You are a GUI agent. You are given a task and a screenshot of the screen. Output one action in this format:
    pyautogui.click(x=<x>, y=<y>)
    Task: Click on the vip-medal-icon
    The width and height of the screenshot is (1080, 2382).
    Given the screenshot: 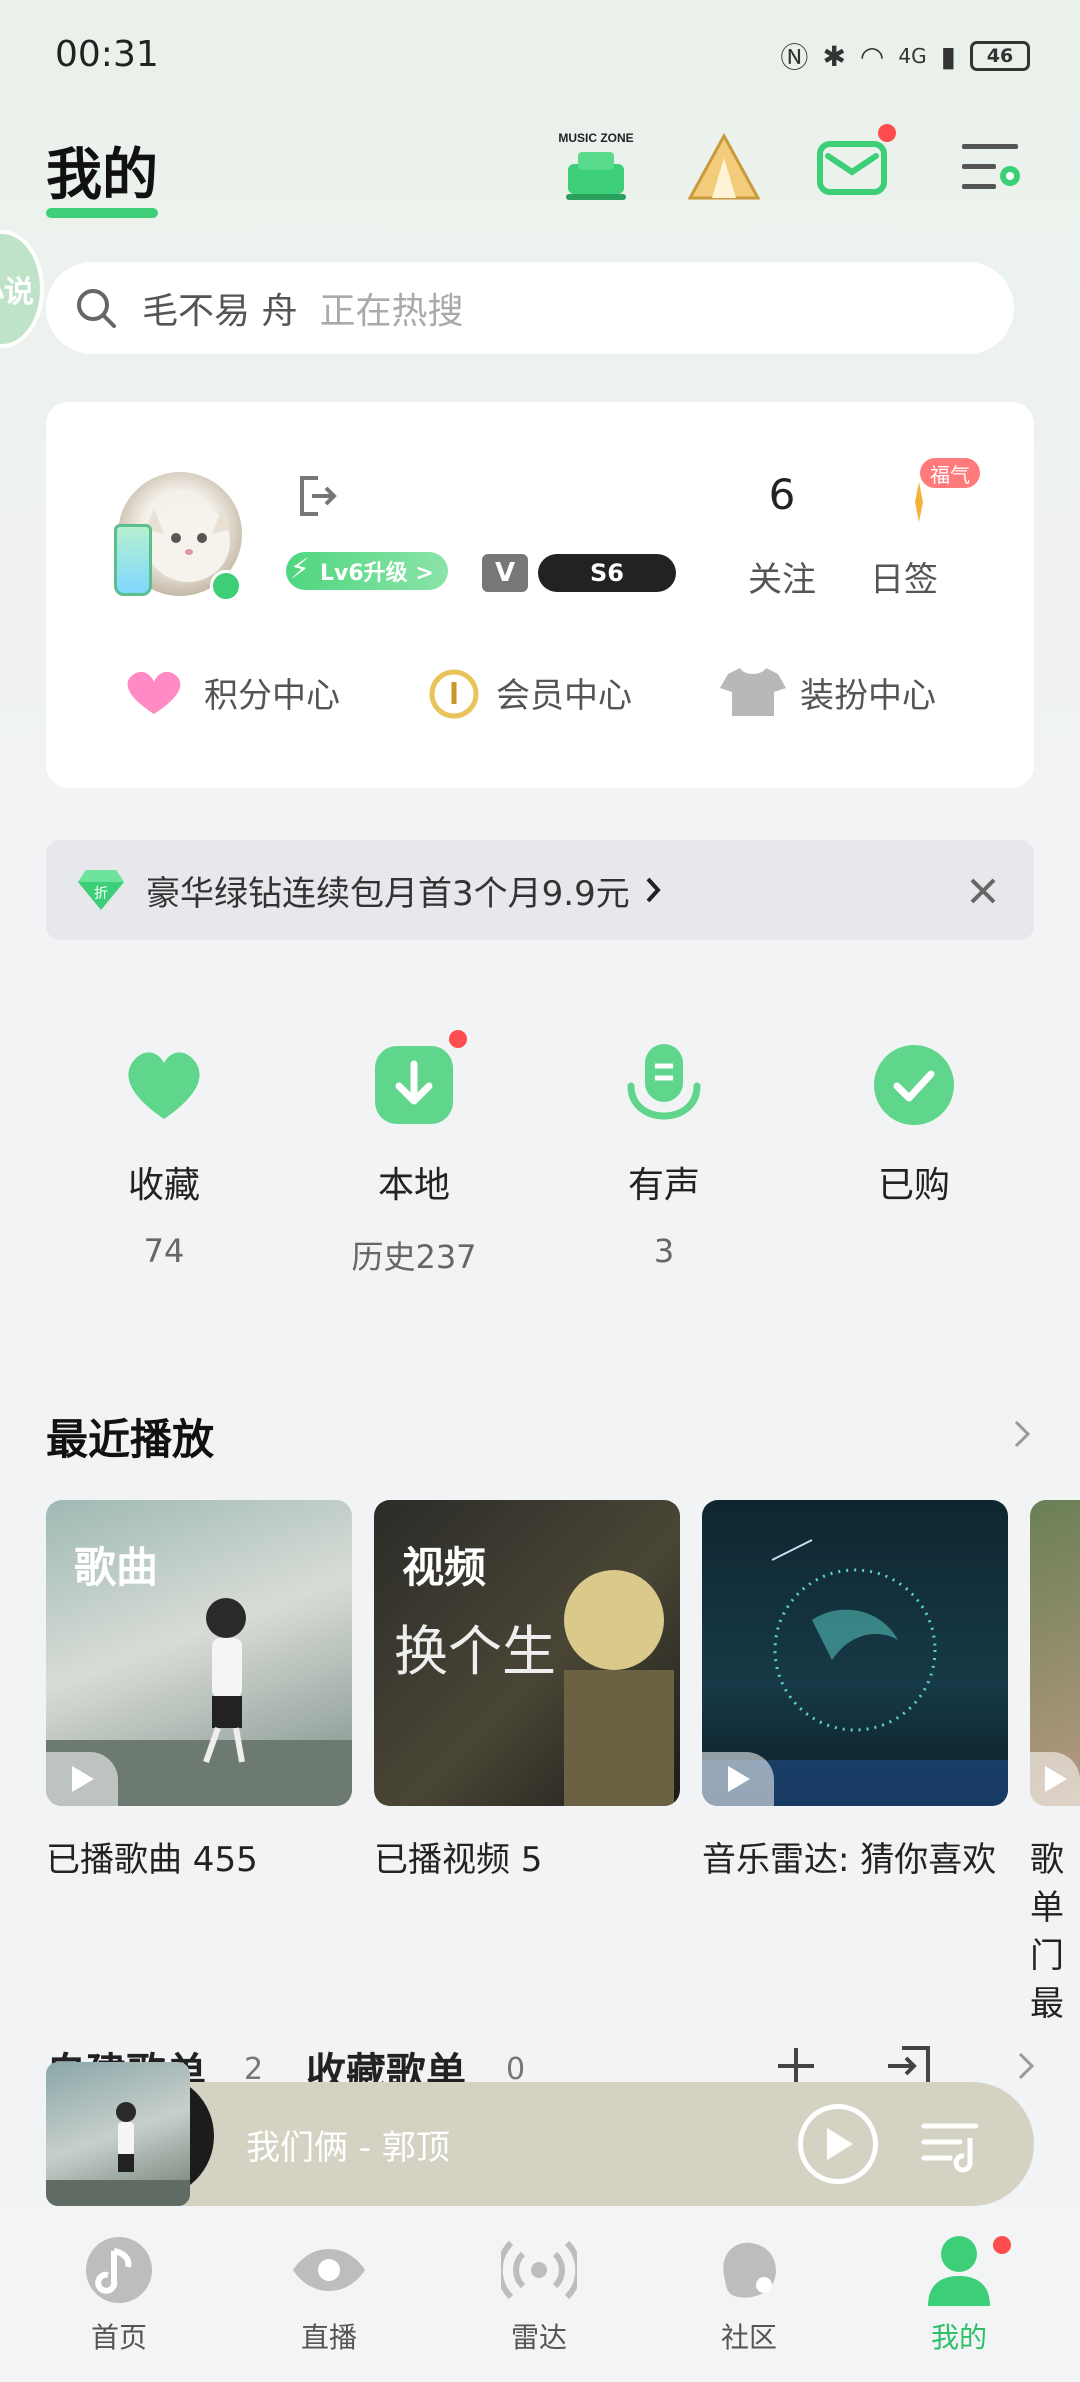 What is the action you would take?
    pyautogui.click(x=454, y=694)
    